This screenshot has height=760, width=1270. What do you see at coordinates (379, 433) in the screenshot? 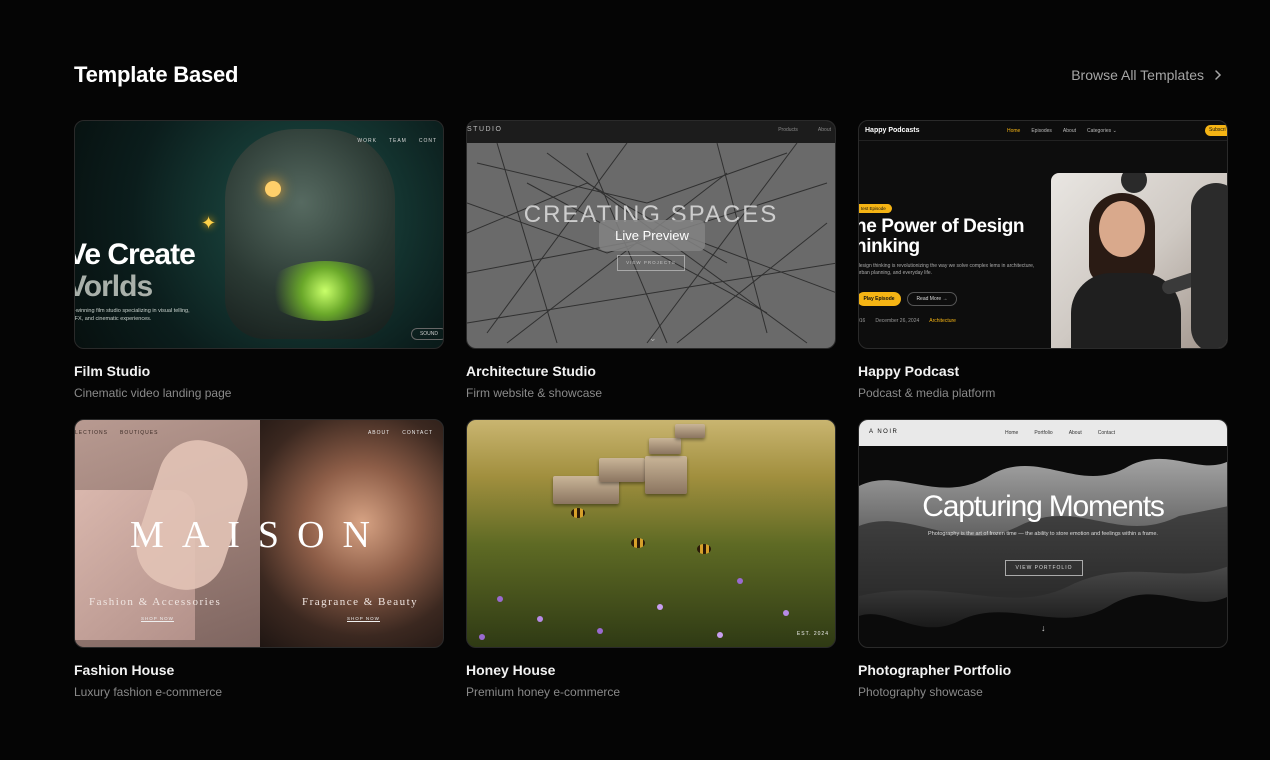
I see `fashion-nav-item: ABOUT` at bounding box center [379, 433].